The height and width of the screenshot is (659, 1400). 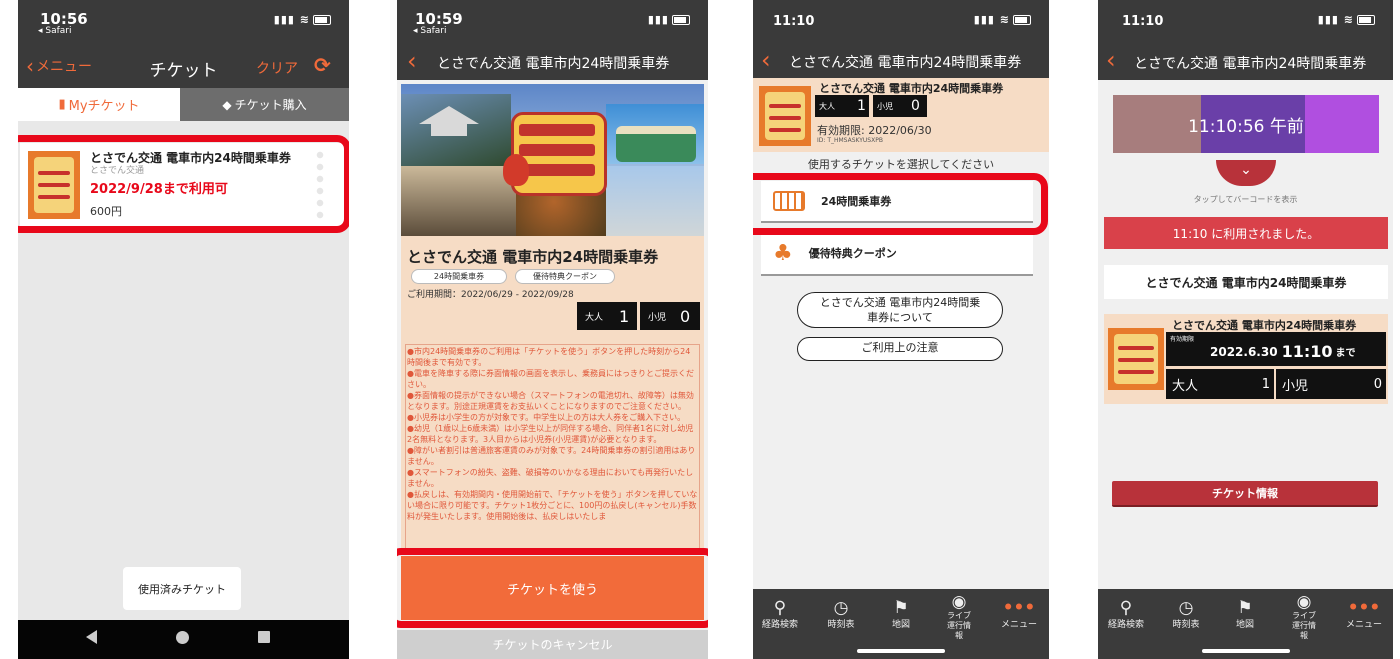 I want to click on signal-icon: ▮▮▮ ≋, so click(x=1002, y=19).